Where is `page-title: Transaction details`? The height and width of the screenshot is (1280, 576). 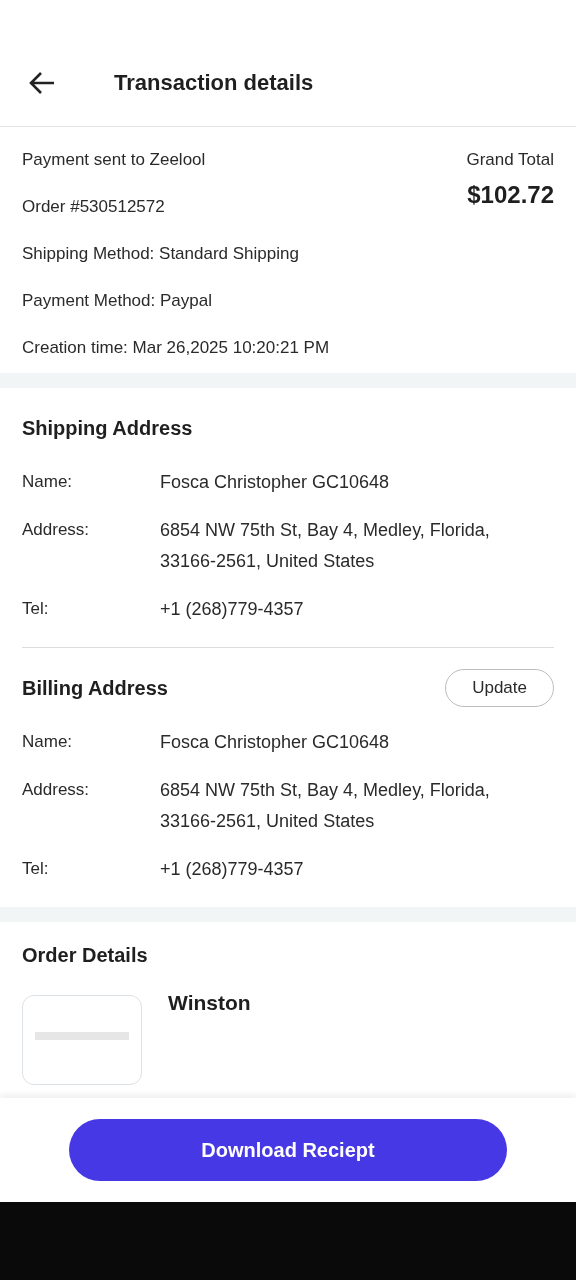 page-title: Transaction details is located at coordinates (214, 83).